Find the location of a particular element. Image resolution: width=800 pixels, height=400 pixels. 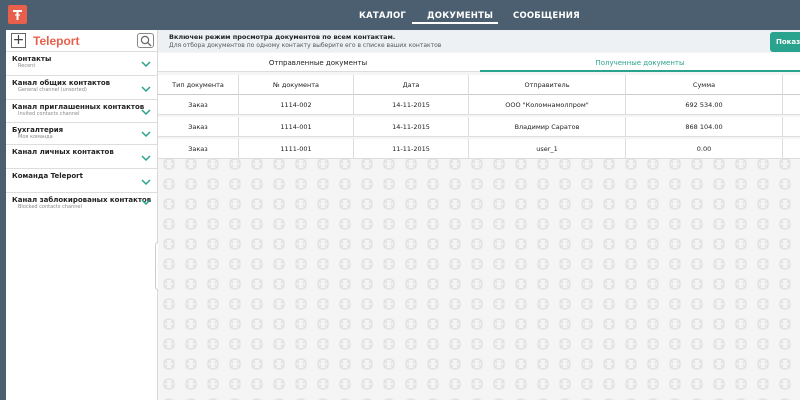

search-button is located at coordinates (145, 40).